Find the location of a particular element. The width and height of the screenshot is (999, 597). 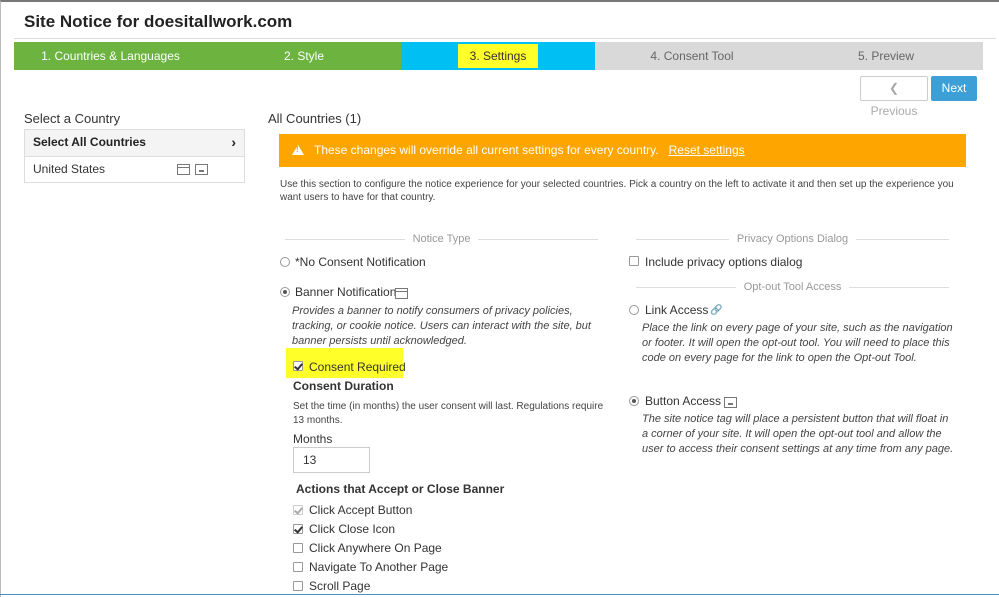

chevron-left-icon: ❮ is located at coordinates (894, 88).